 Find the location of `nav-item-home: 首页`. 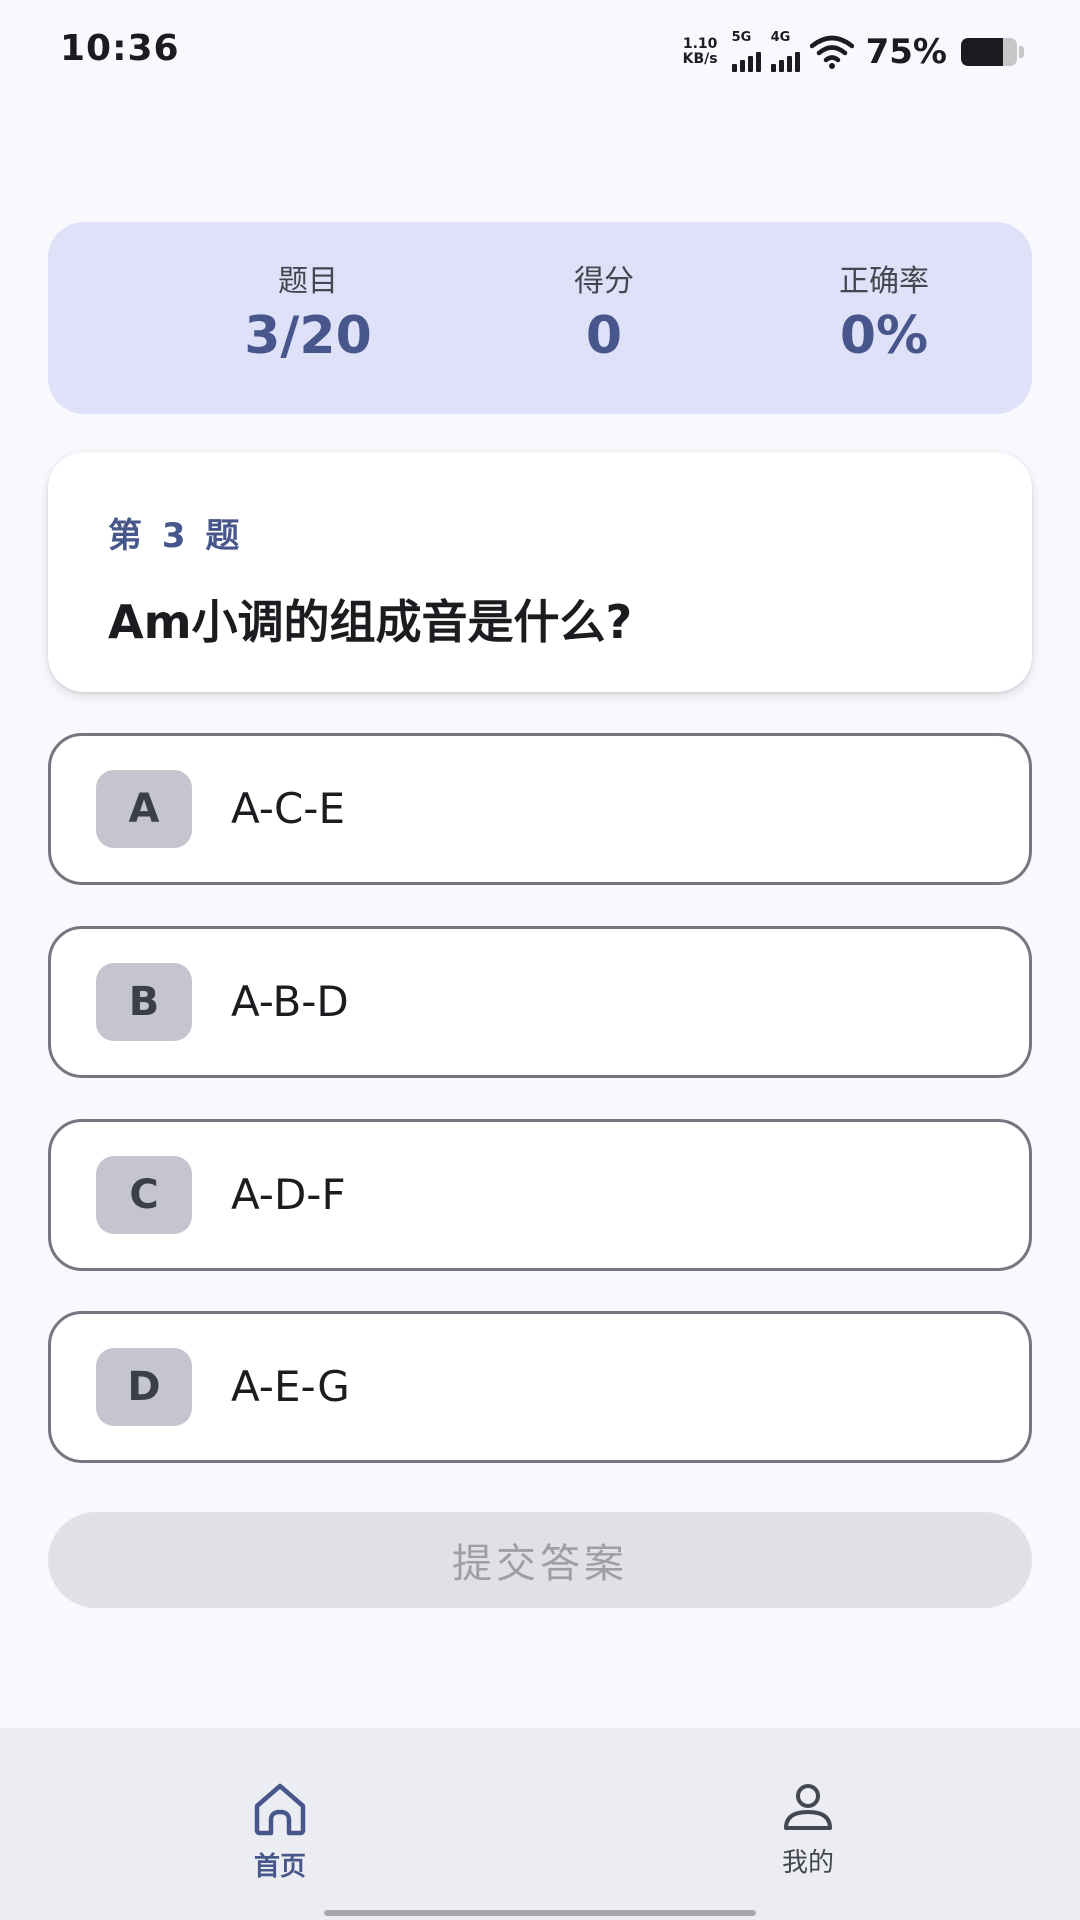

nav-item-home: 首页 is located at coordinates (280, 1832).